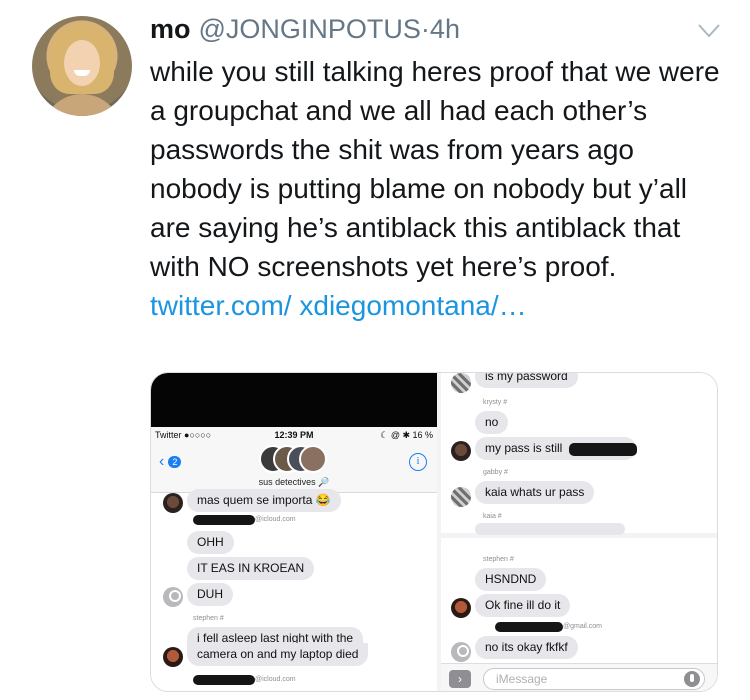 The height and width of the screenshot is (700, 750). What do you see at coordinates (445, 29) in the screenshot?
I see `tweet-timestamp: 4h` at bounding box center [445, 29].